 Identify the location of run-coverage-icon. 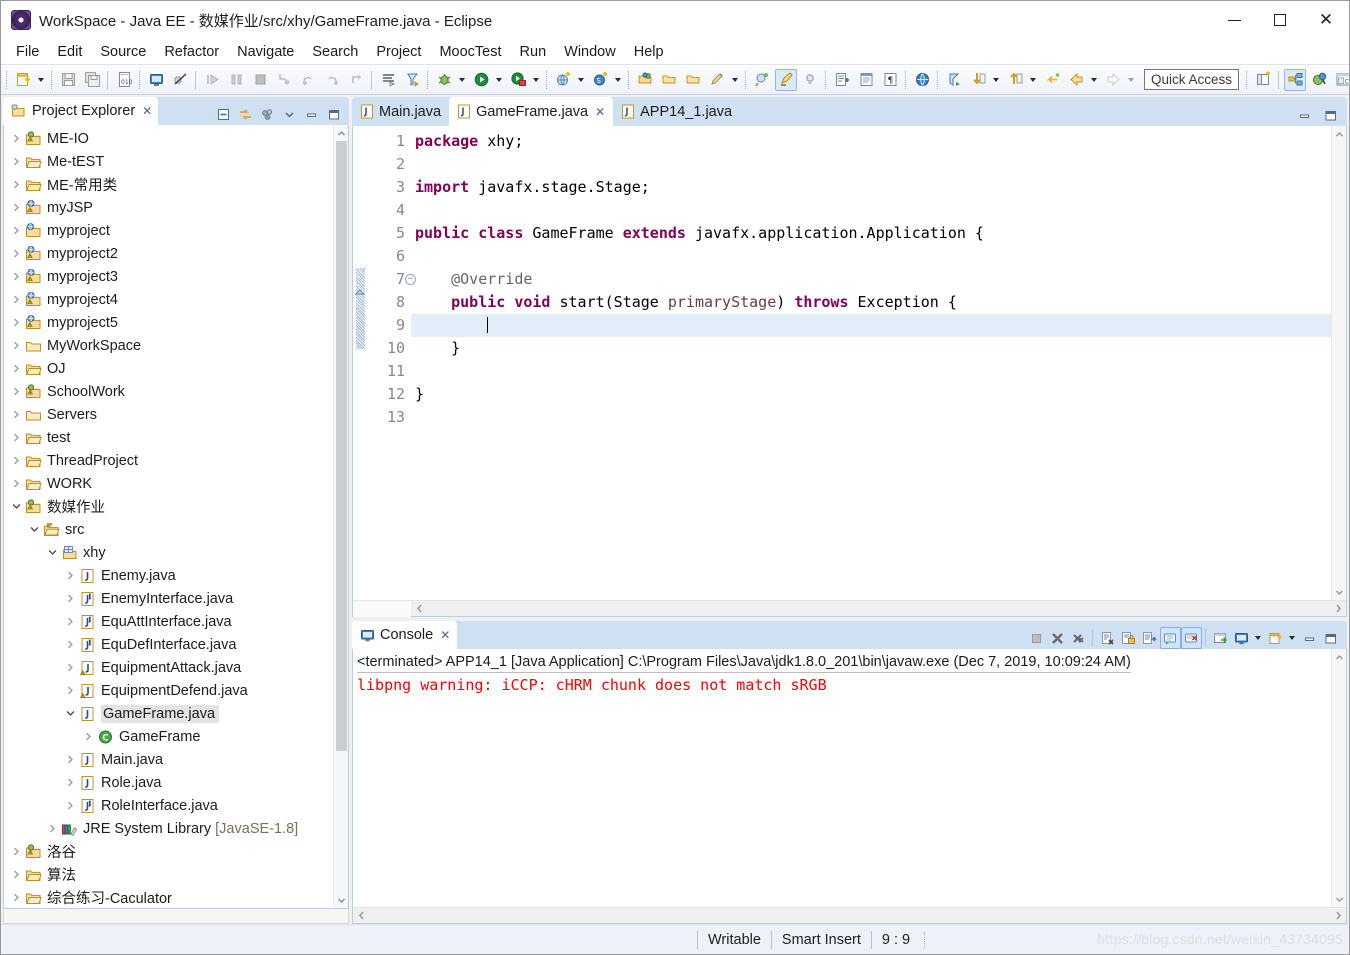
(518, 80).